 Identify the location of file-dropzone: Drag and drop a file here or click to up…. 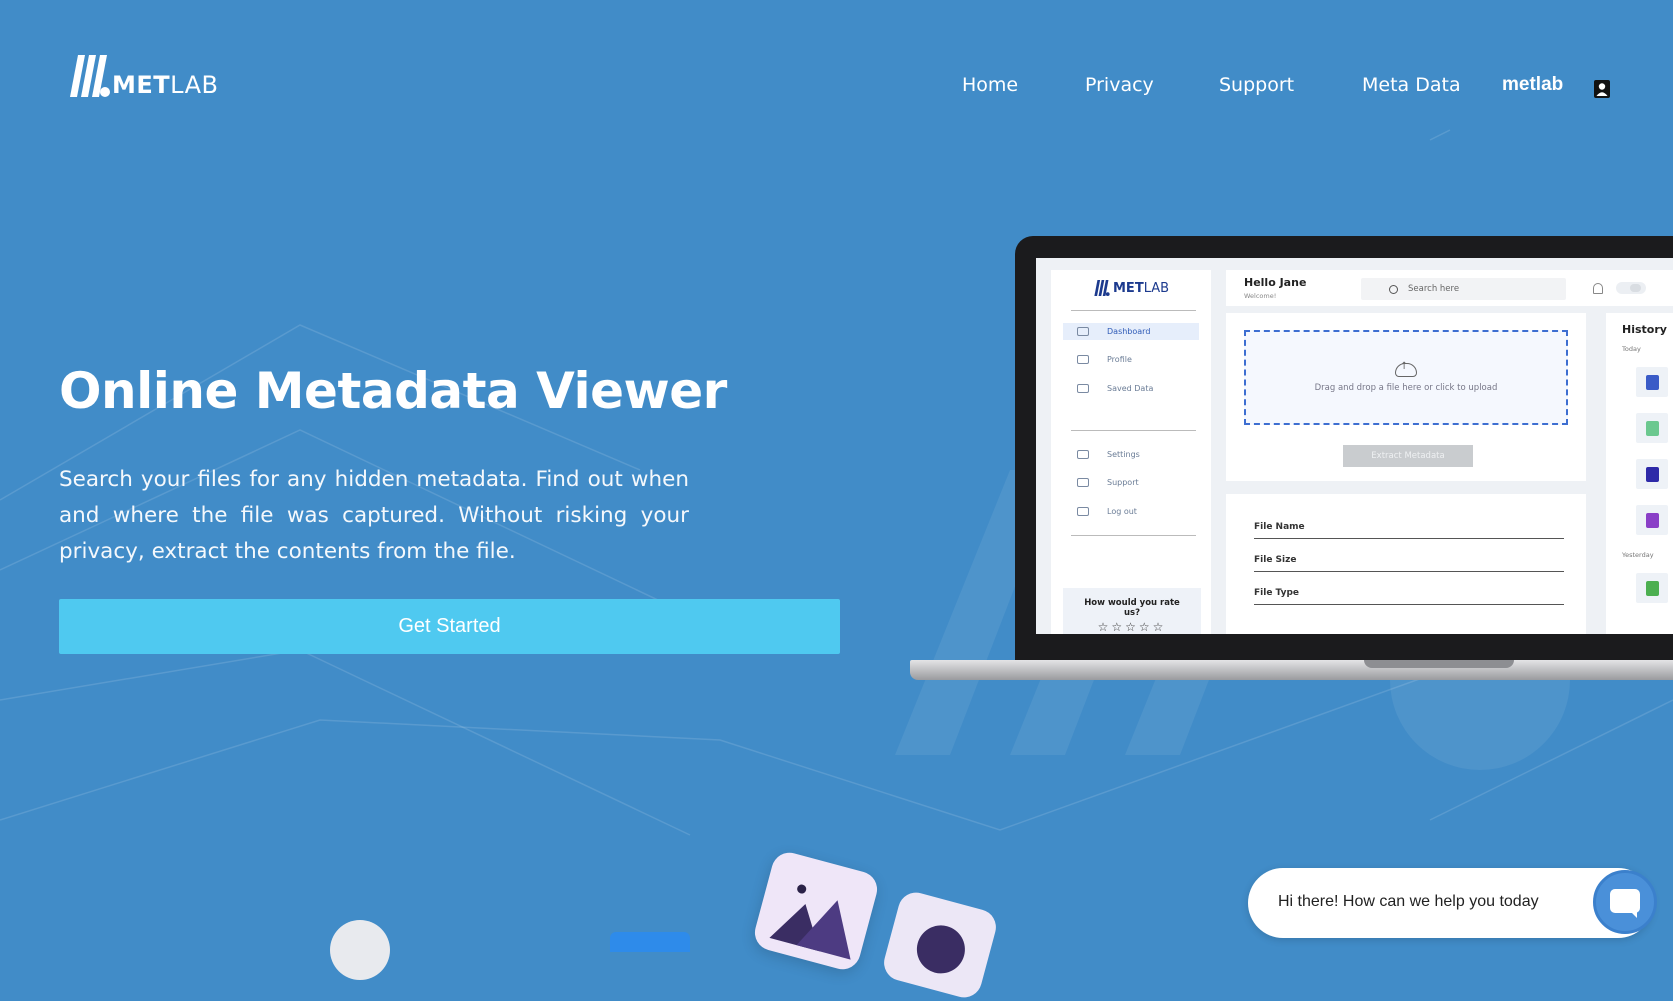
(1406, 377).